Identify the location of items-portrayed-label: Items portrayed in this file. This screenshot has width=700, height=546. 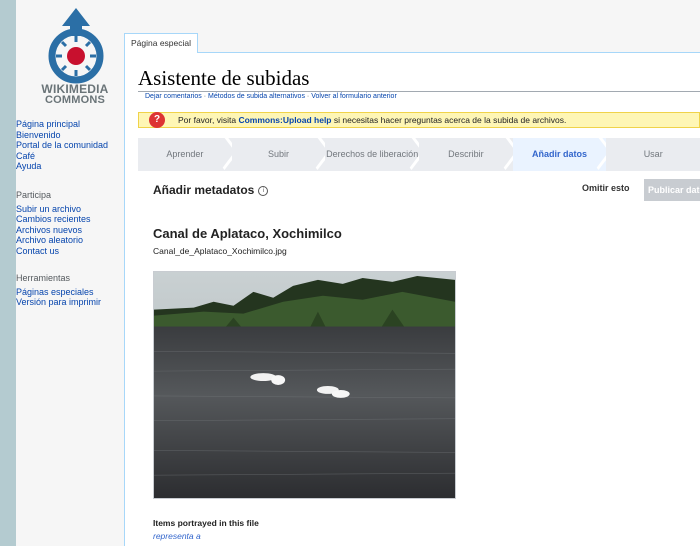
(206, 523).